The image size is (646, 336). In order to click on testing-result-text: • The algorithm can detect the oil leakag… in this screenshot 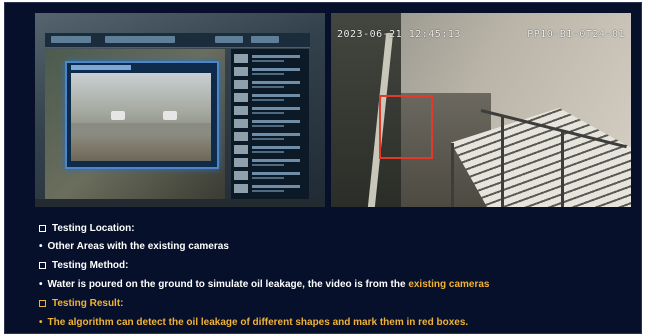, I will do `click(254, 322)`.